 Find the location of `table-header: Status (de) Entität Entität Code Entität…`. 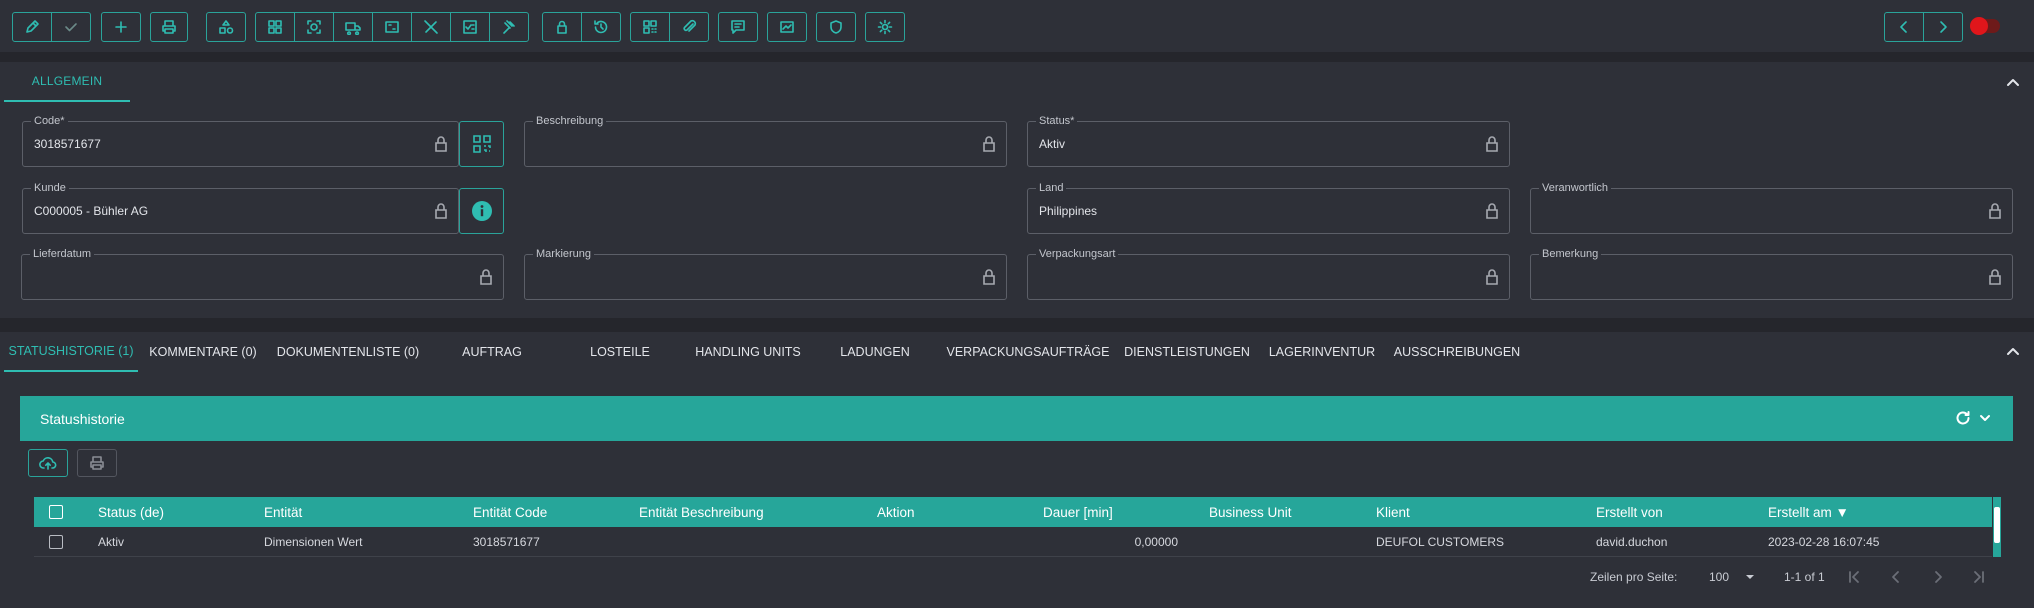

table-header: Status (de) Entität Entität Code Entität… is located at coordinates (1013, 512).